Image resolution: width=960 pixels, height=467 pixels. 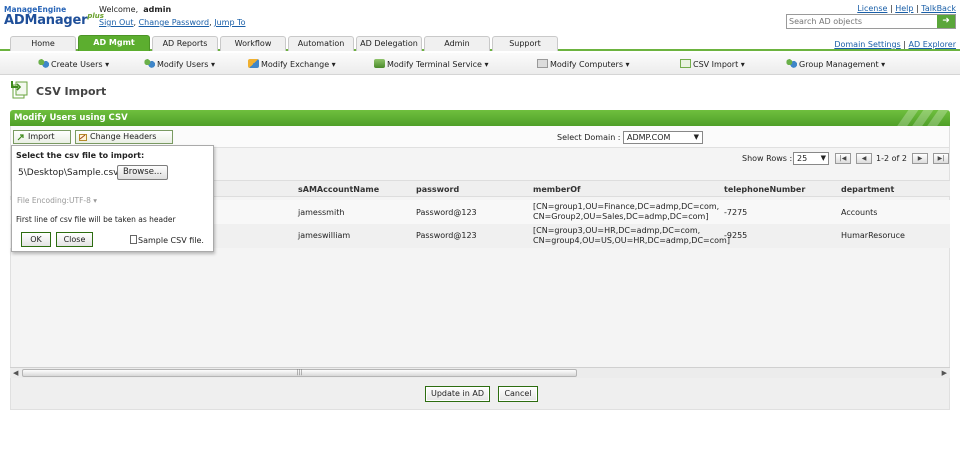 What do you see at coordinates (457, 43) in the screenshot?
I see `tab-admin: Admin` at bounding box center [457, 43].